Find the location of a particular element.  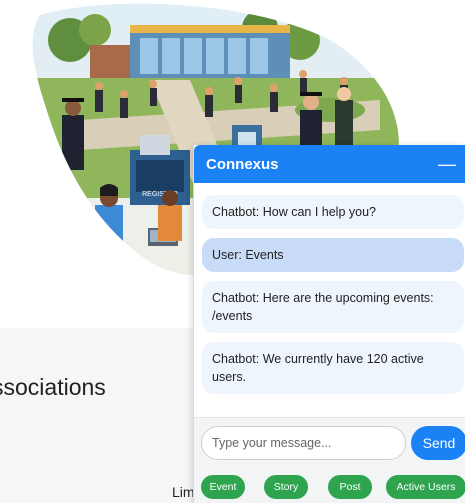

chat-header: Connexus — is located at coordinates (329, 164).